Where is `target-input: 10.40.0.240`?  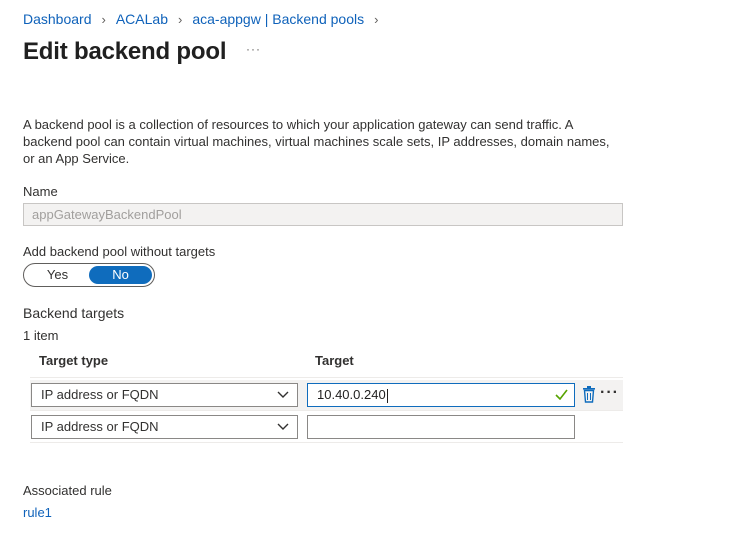
target-input: 10.40.0.240 is located at coordinates (441, 395).